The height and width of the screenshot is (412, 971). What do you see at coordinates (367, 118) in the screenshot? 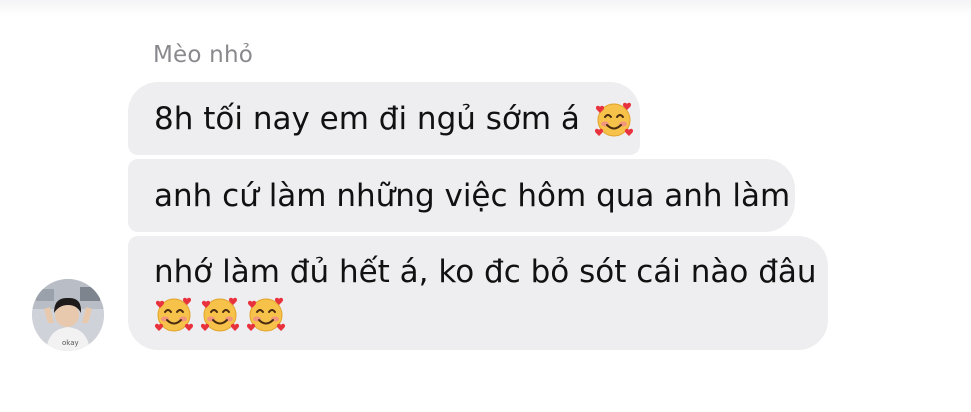
I see `message-text: 8h tối nay em đi ngủ sớm á` at bounding box center [367, 118].